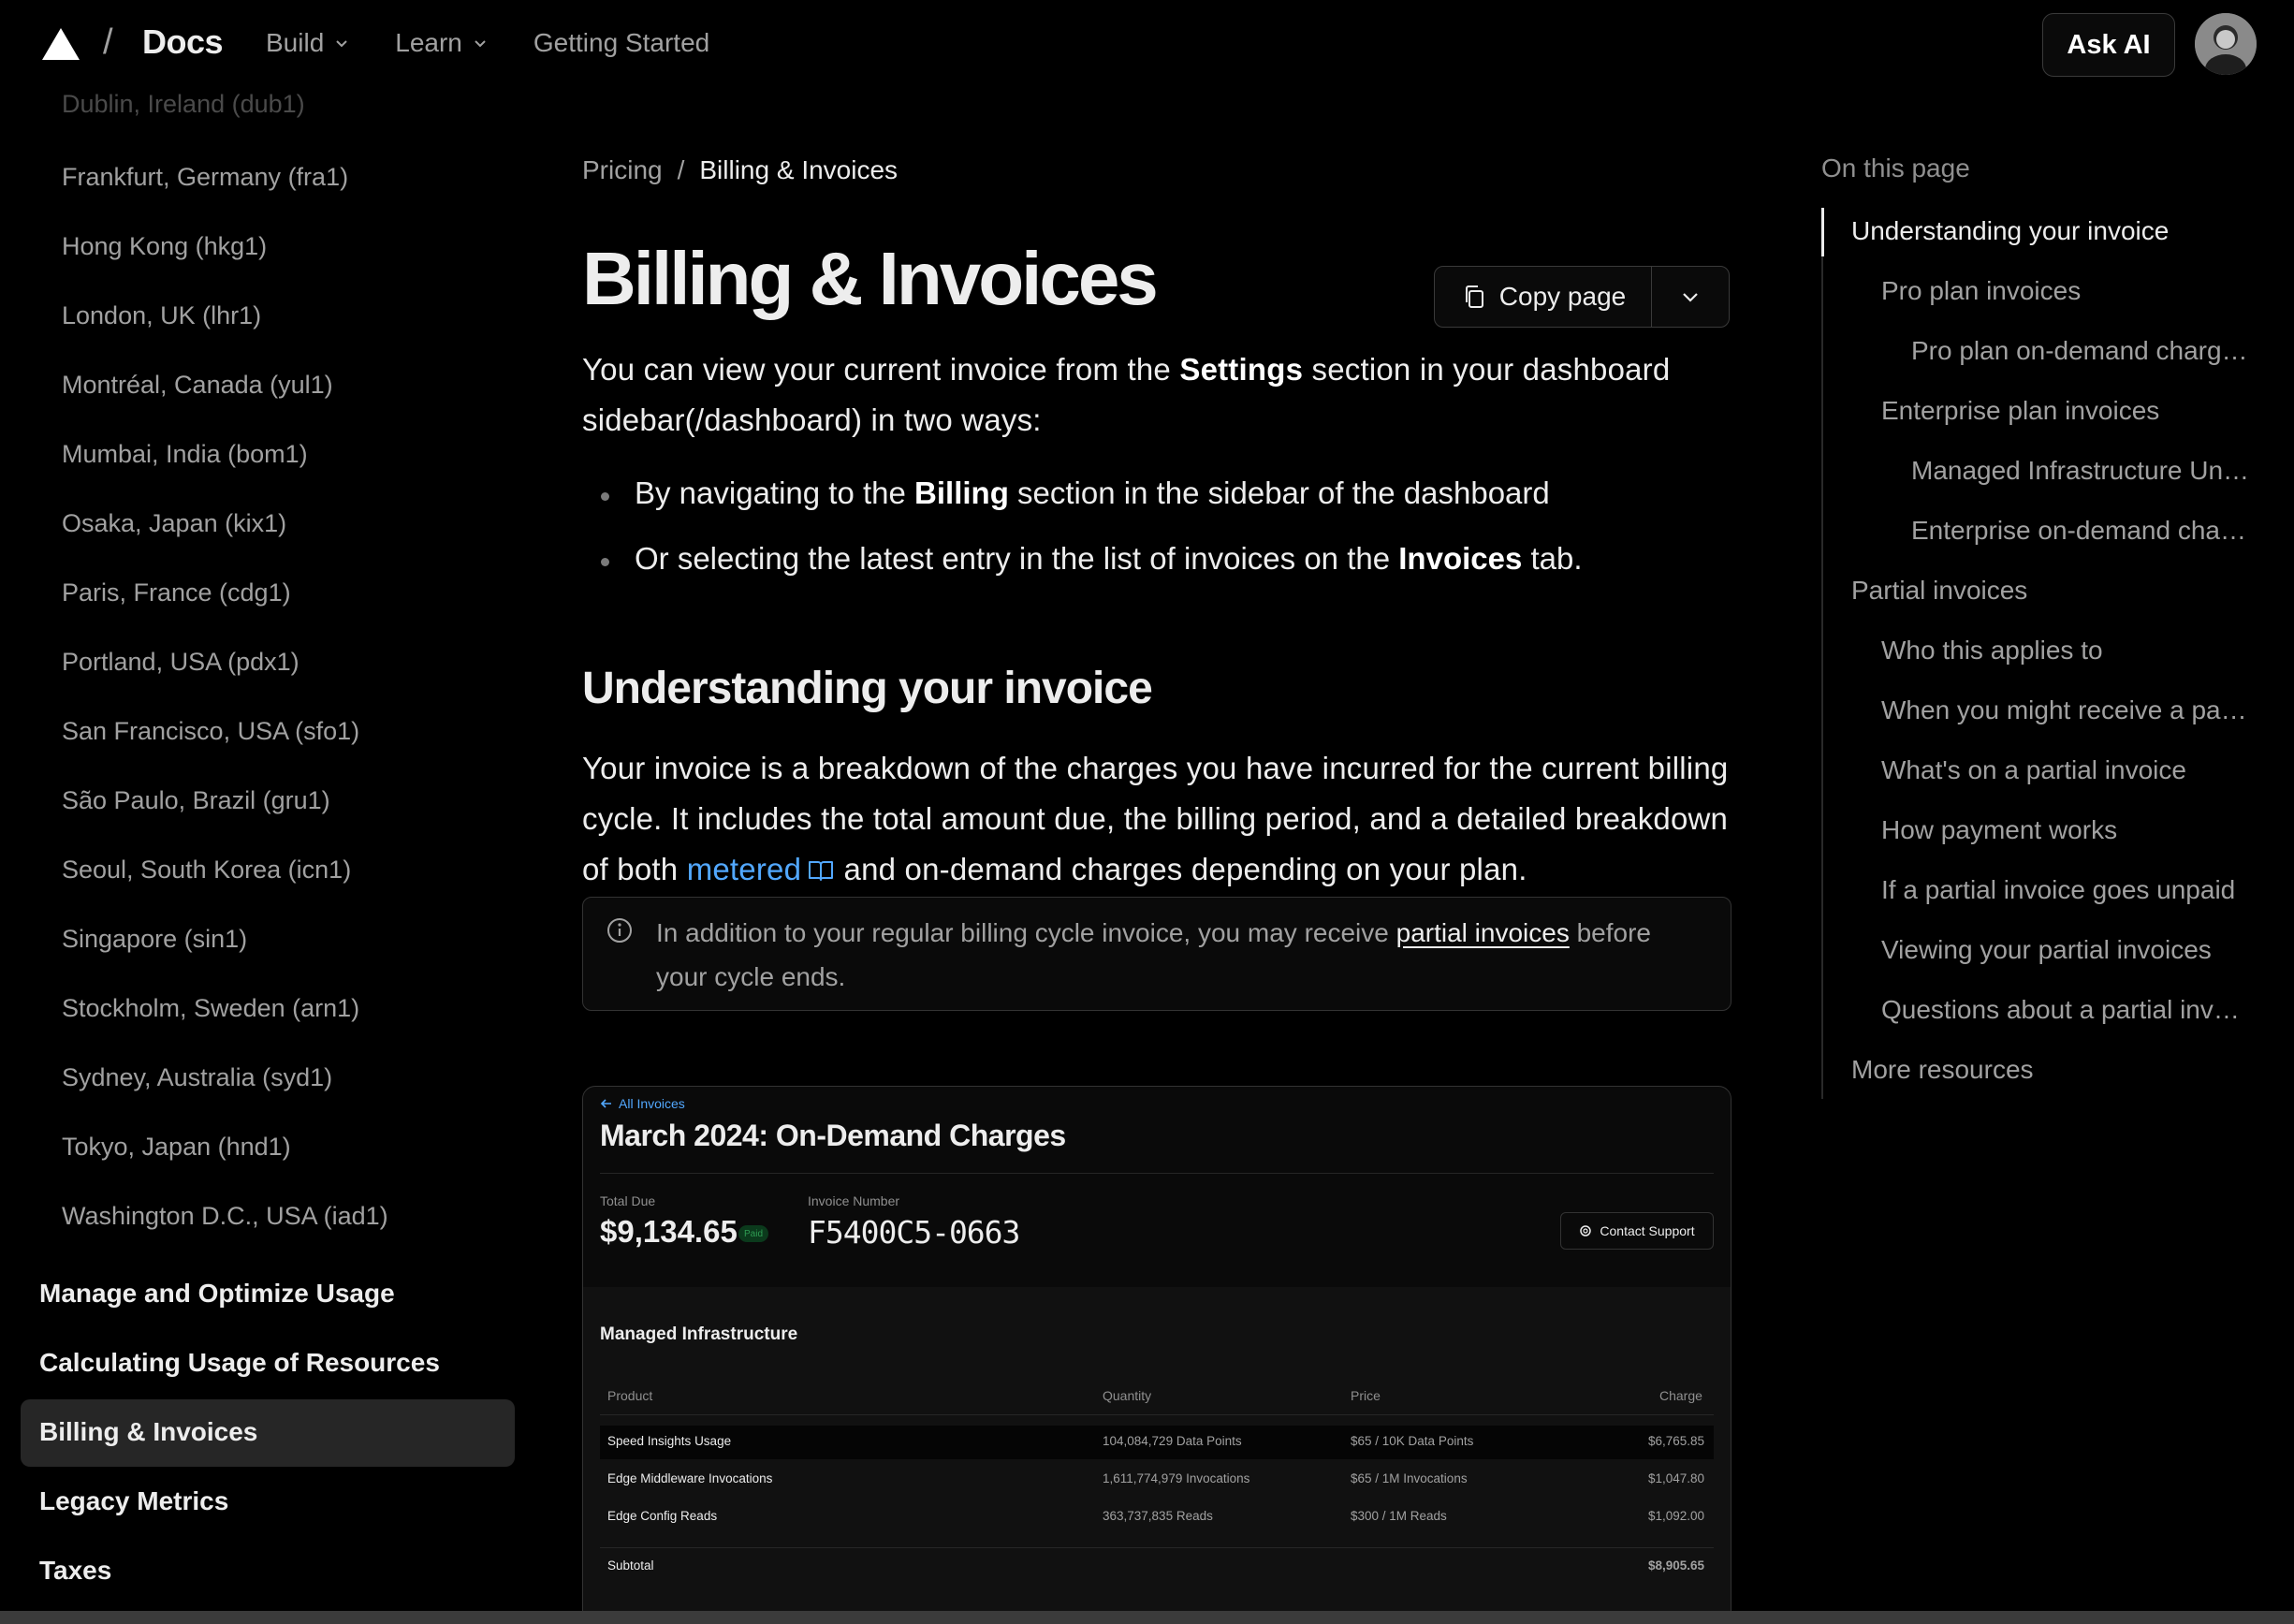  I want to click on sidebar-item-region: Dublin, Ireland (dub1), so click(183, 104).